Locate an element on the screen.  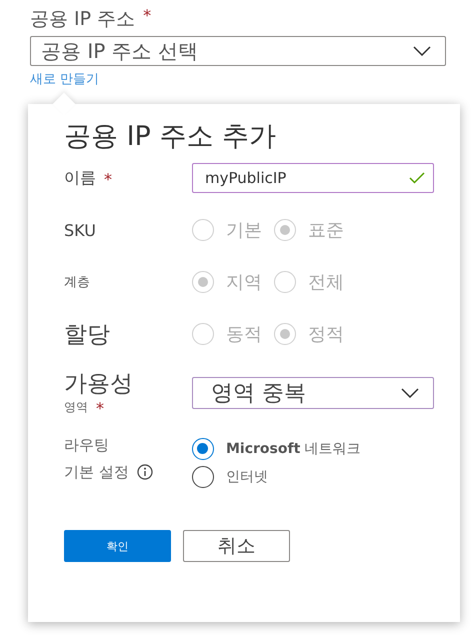
ok-button: 확인 is located at coordinates (117, 546).